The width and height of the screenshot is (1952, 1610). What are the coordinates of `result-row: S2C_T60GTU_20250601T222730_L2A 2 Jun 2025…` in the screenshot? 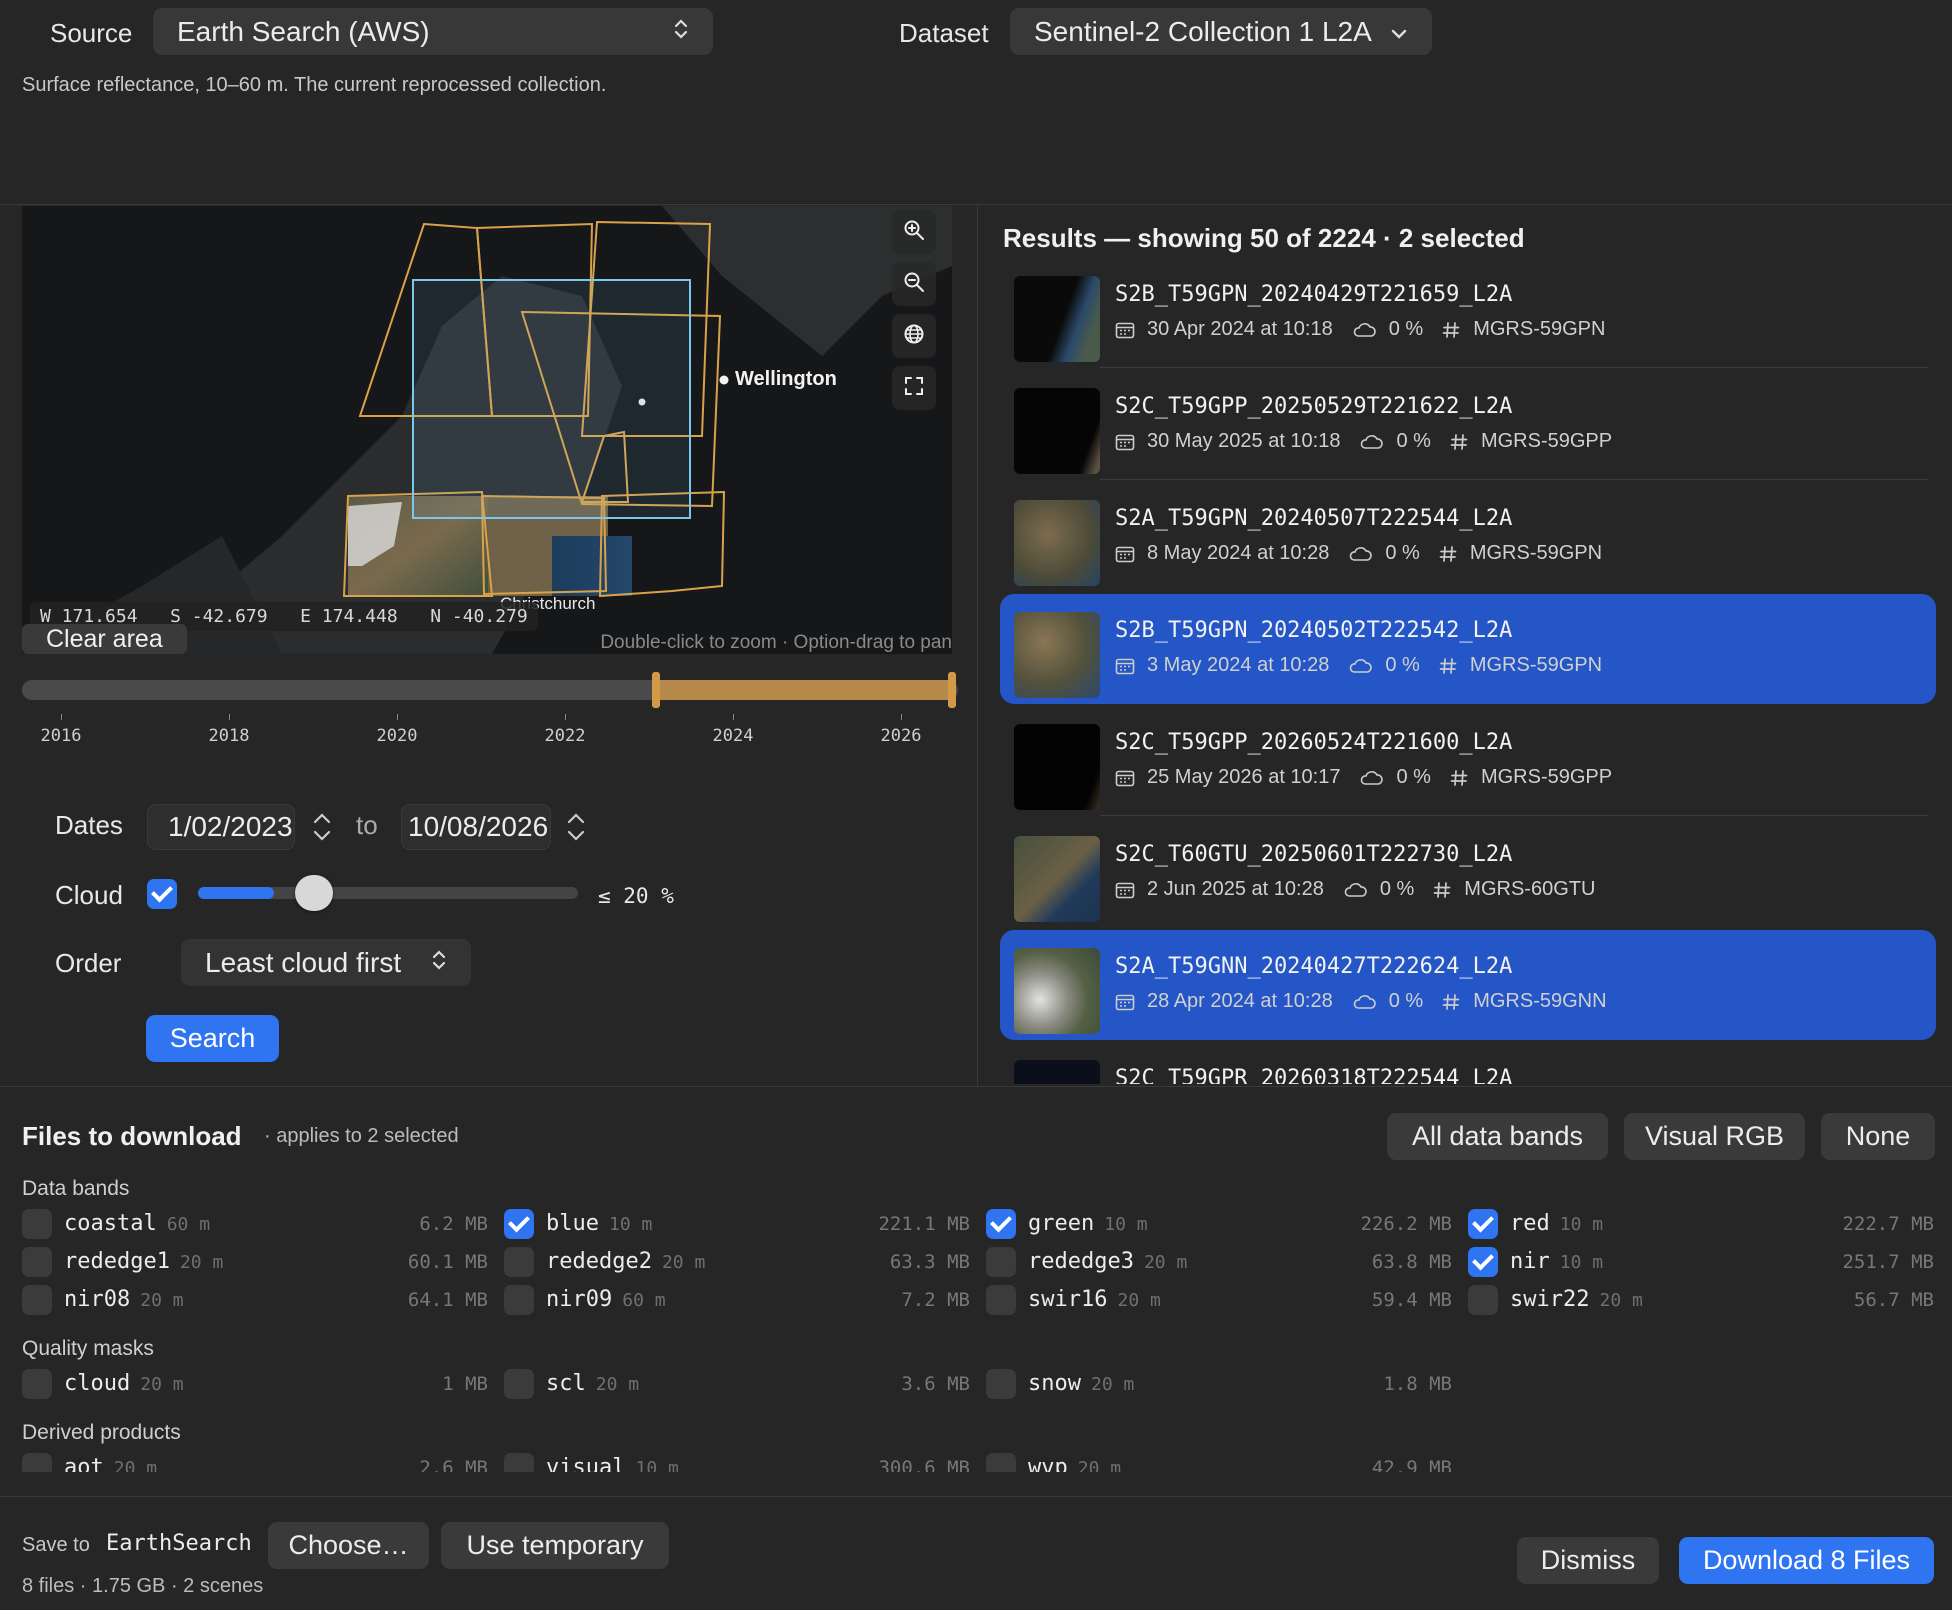 It's located at (1468, 873).